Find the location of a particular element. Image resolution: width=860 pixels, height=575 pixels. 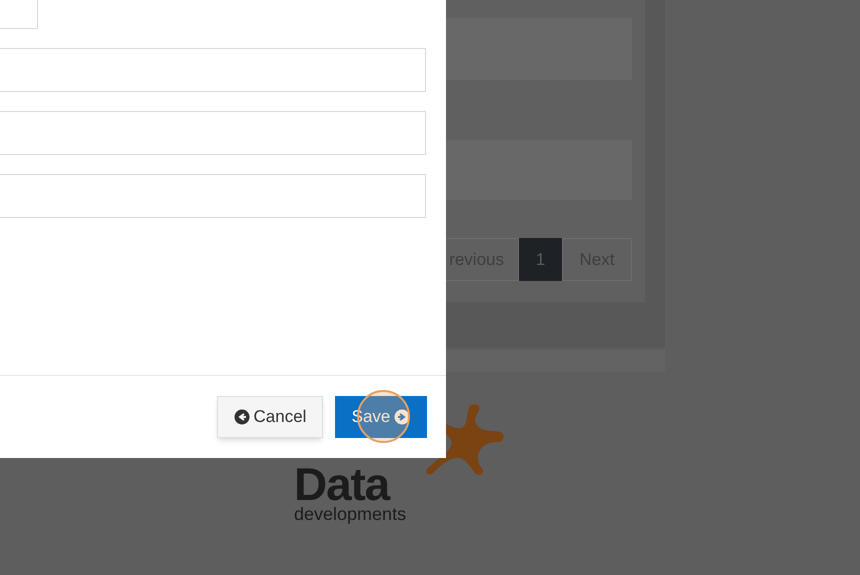

logo-tagline: developments is located at coordinates (350, 514).